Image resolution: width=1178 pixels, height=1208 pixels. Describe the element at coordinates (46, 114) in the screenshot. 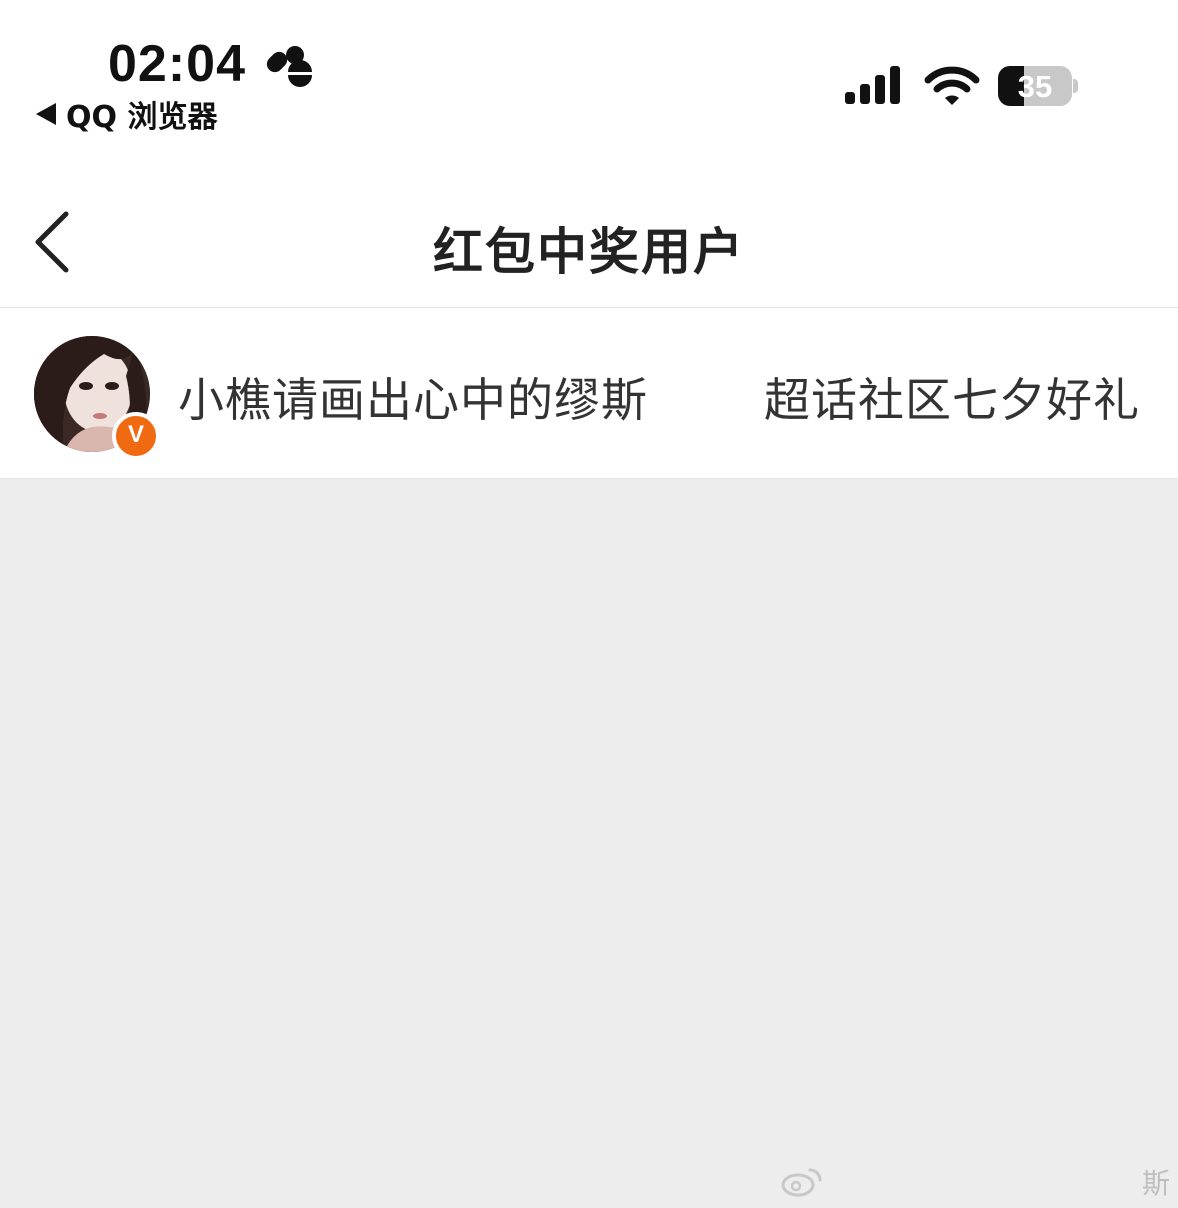

I see `back-triangle-icon` at that location.